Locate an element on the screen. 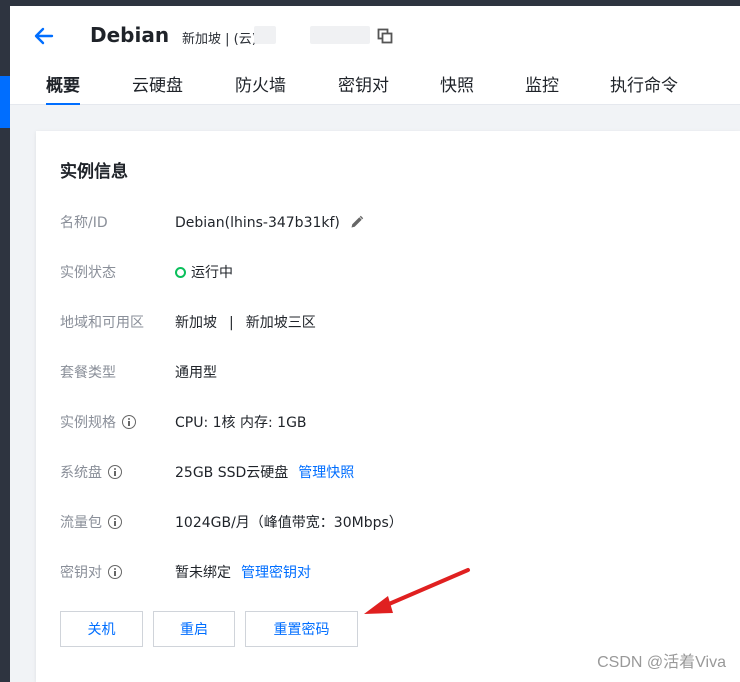 This screenshot has width=740, height=682. row-region: 地域和可用区 新加坡 | 新加坡三区 is located at coordinates (390, 323).